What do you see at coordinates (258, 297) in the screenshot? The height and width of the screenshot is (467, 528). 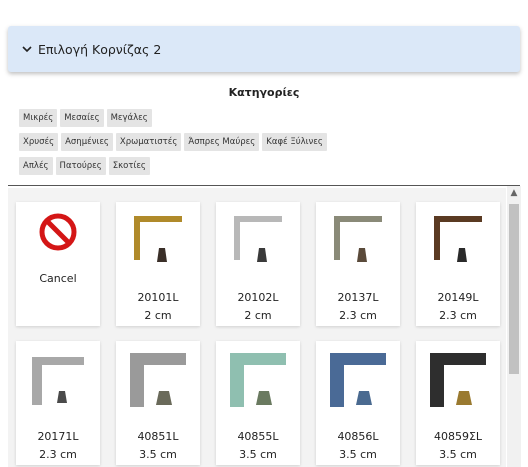 I see `frame-code: 20102L` at bounding box center [258, 297].